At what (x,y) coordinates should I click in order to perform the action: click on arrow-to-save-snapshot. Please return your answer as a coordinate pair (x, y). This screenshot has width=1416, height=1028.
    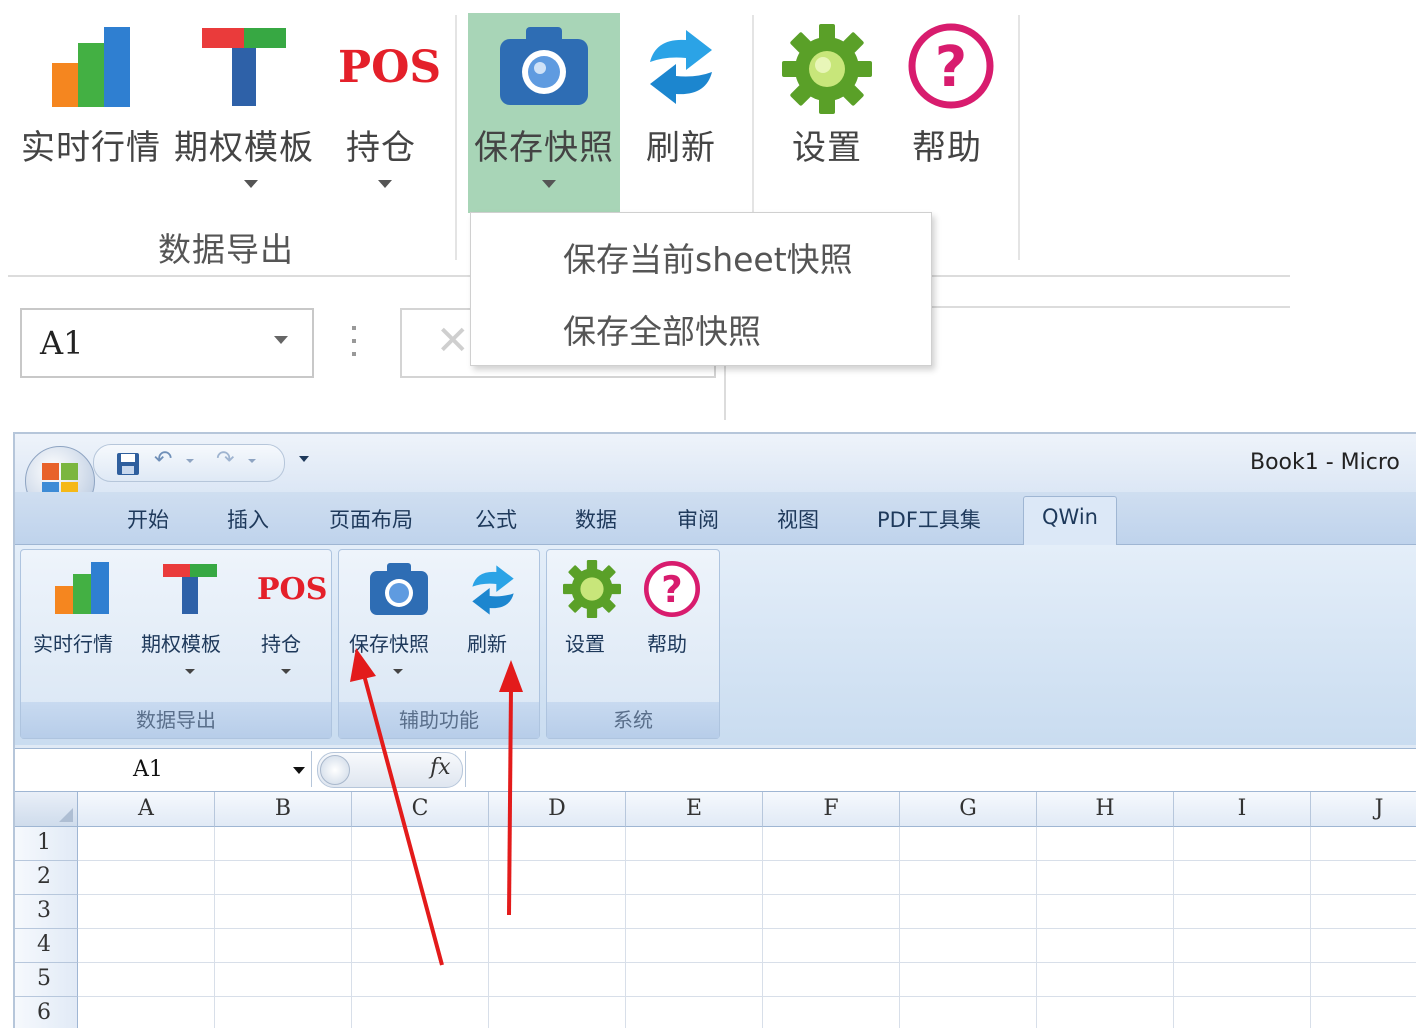
    Looking at the image, I should click on (397, 807).